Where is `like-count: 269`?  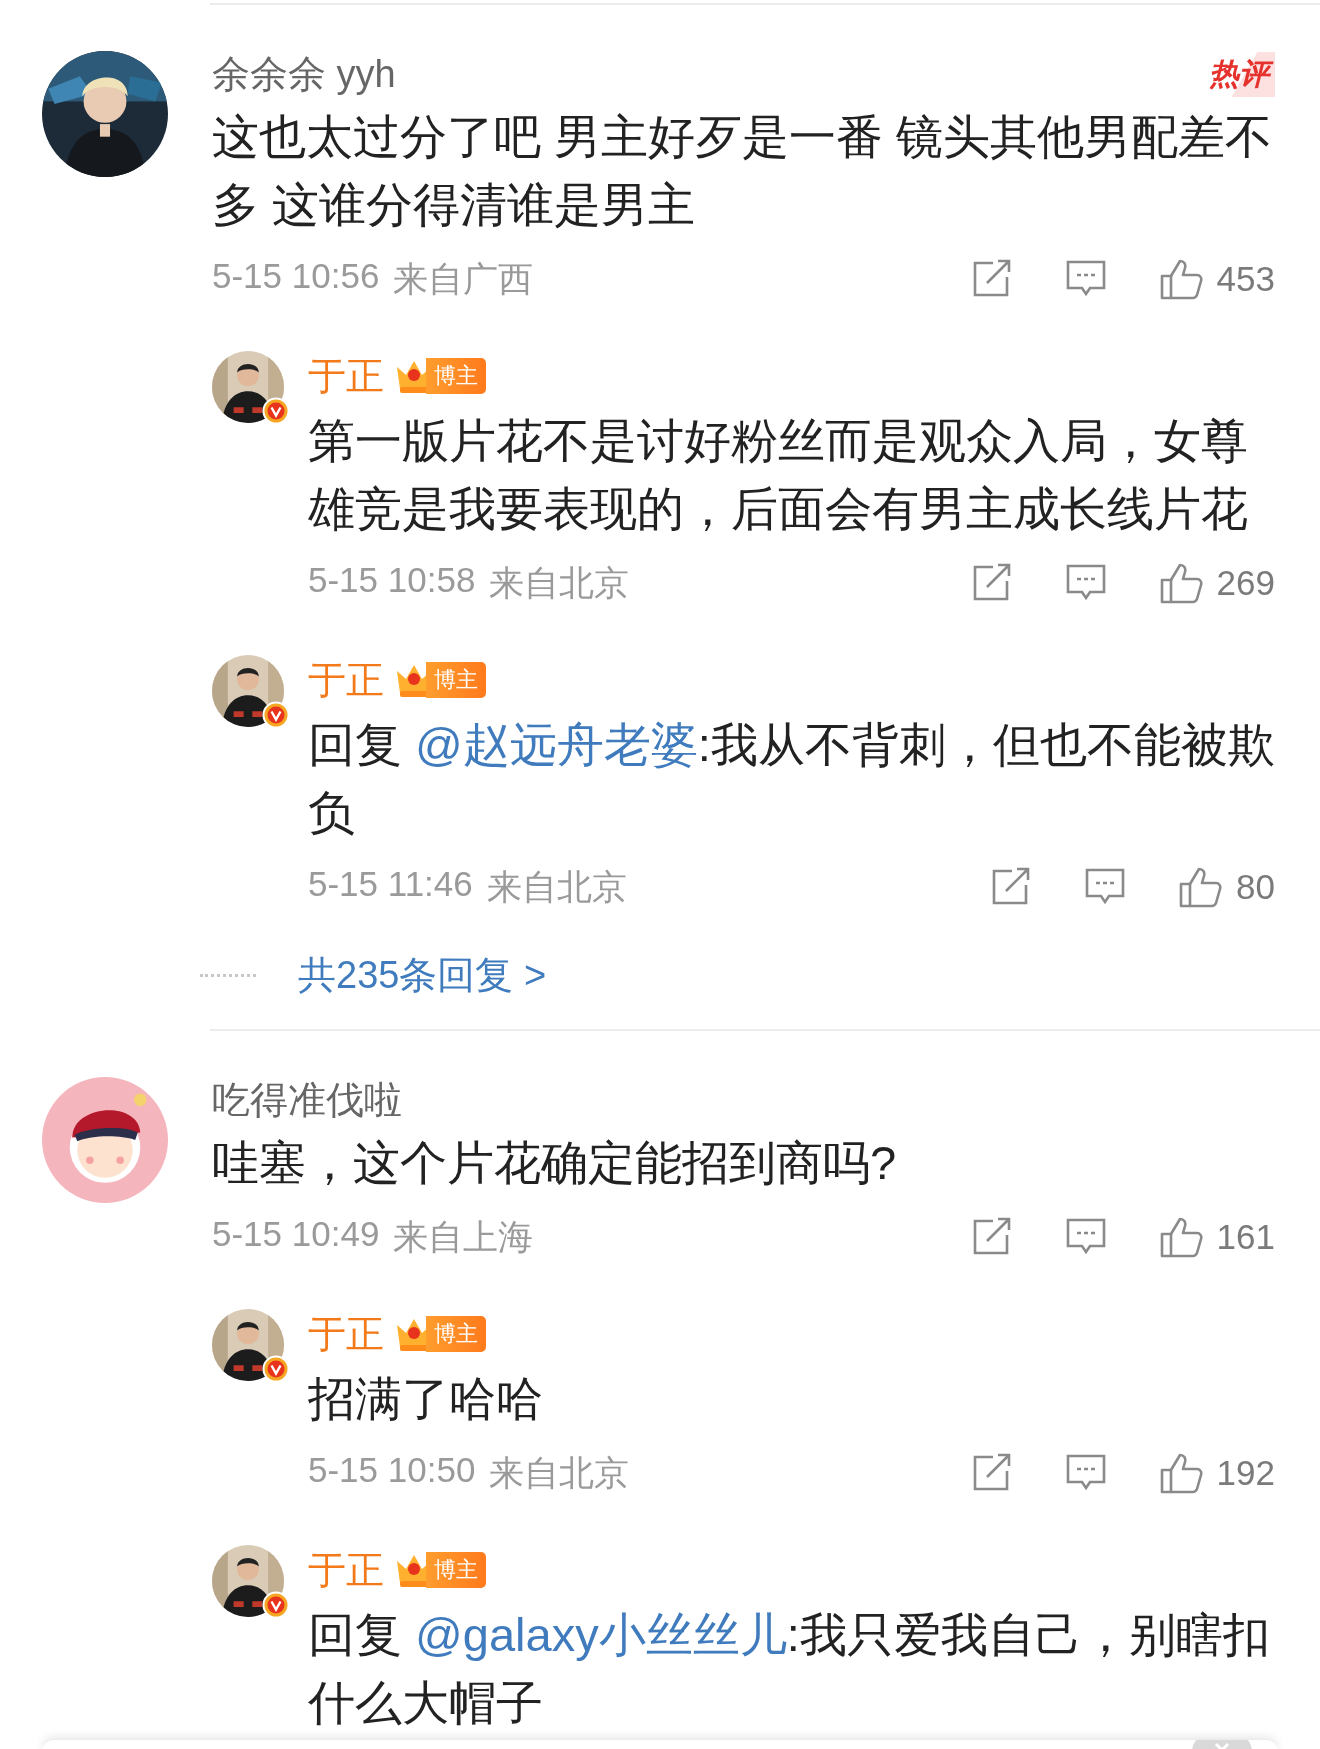 like-count: 269 is located at coordinates (1245, 583).